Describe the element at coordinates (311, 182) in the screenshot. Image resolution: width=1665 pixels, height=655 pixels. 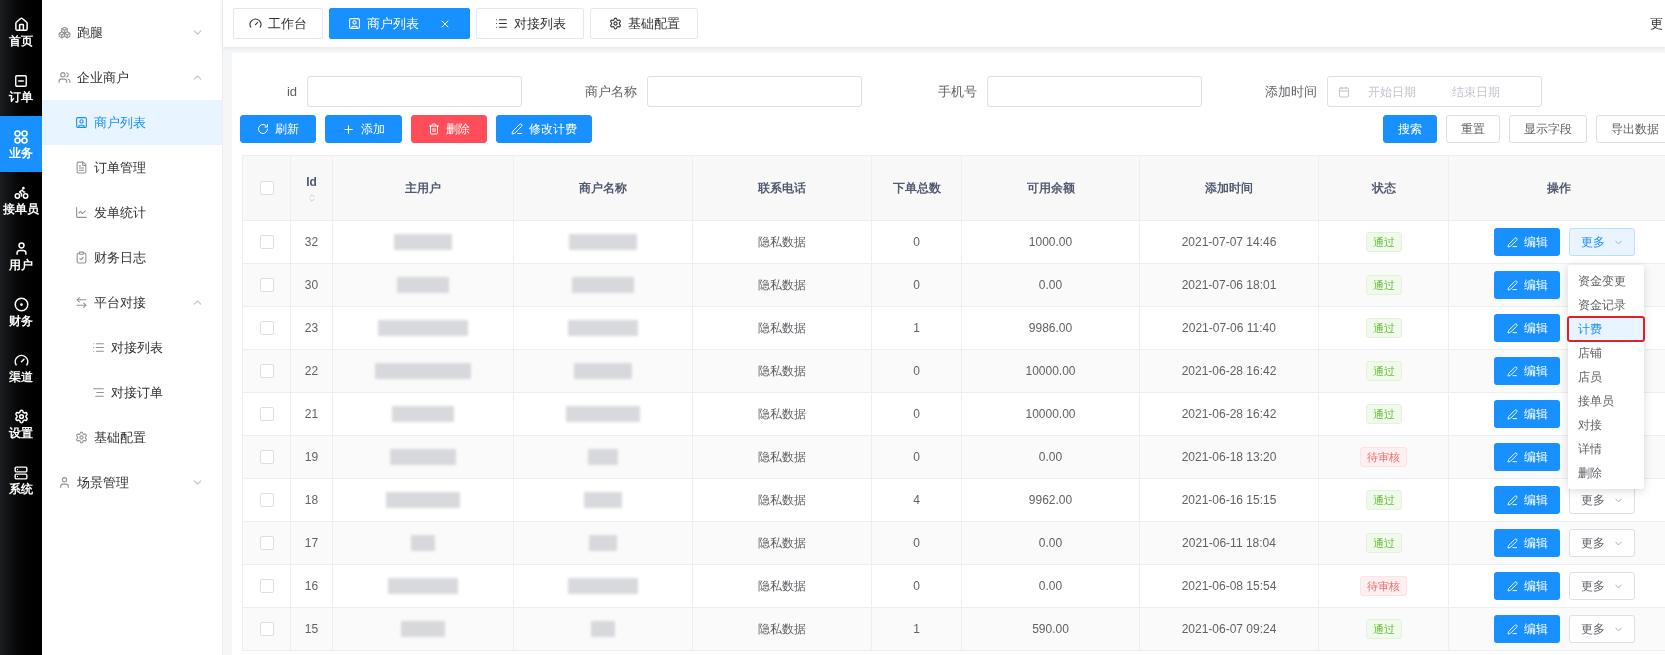
I see `column-header: Id` at that location.